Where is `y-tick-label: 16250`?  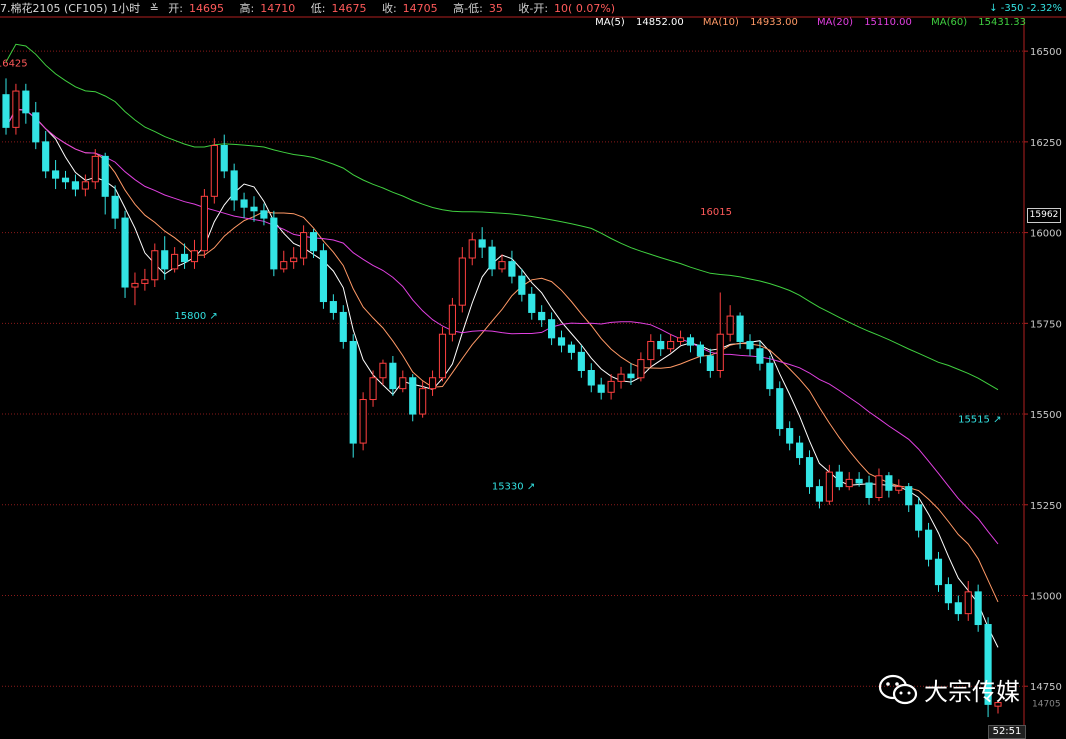 y-tick-label: 16250 is located at coordinates (1046, 143).